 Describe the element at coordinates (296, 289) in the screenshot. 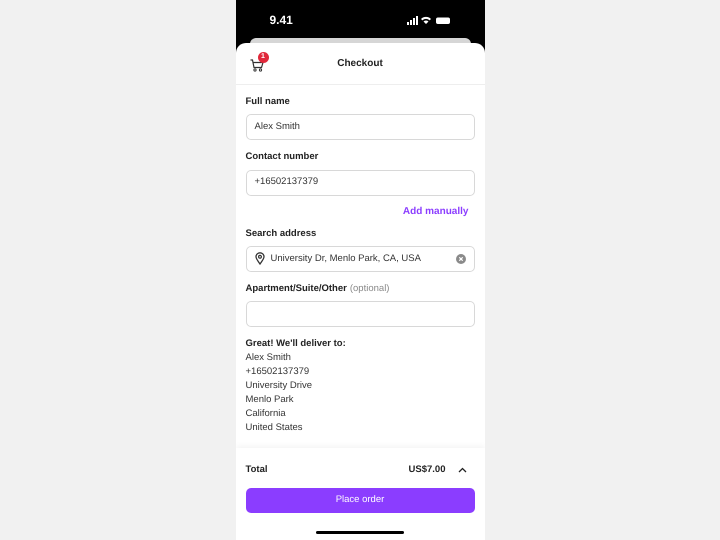

I see `field-label: Apartment/Suite/Other` at that location.